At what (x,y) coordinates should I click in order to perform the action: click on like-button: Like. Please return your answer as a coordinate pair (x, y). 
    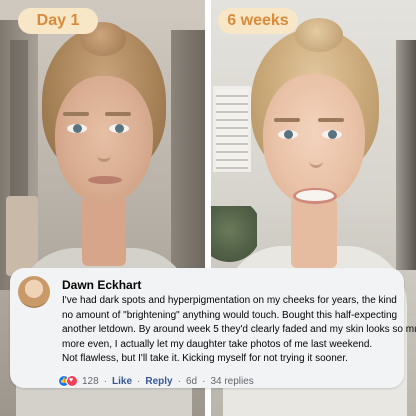
    Looking at the image, I should click on (122, 381).